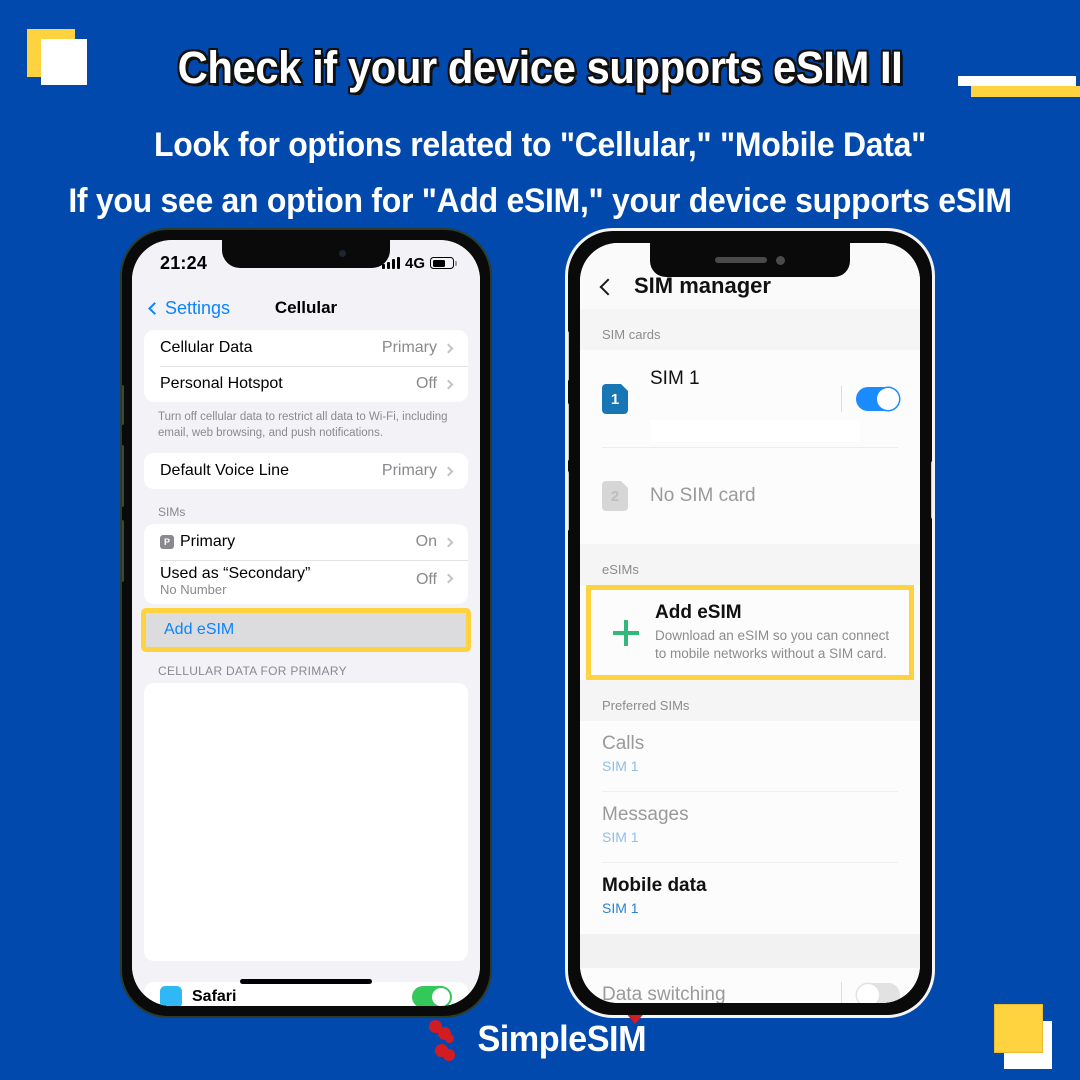 This screenshot has height=1080, width=1080. I want to click on back-label: Settings, so click(198, 307).